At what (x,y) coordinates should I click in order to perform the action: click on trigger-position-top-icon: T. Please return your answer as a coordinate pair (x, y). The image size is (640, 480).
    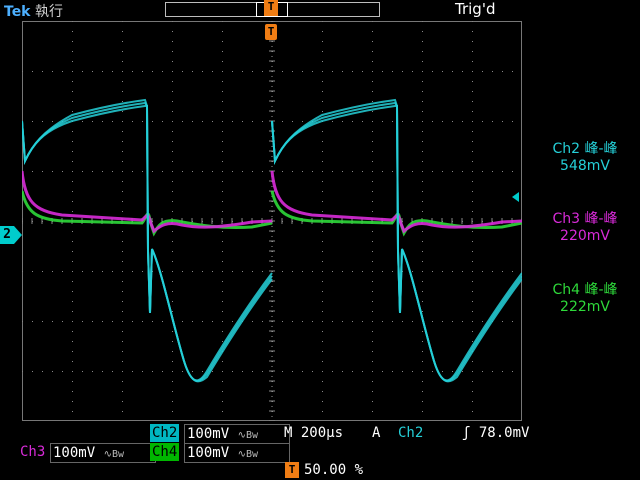
    Looking at the image, I should click on (271, 8).